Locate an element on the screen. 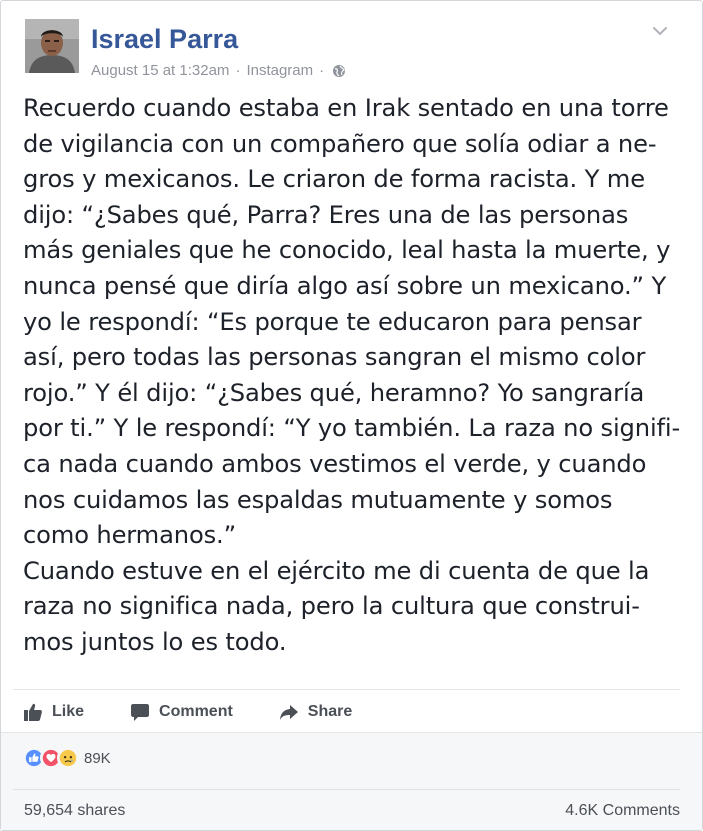  post-text-line: como hermanos.” is located at coordinates (129, 535).